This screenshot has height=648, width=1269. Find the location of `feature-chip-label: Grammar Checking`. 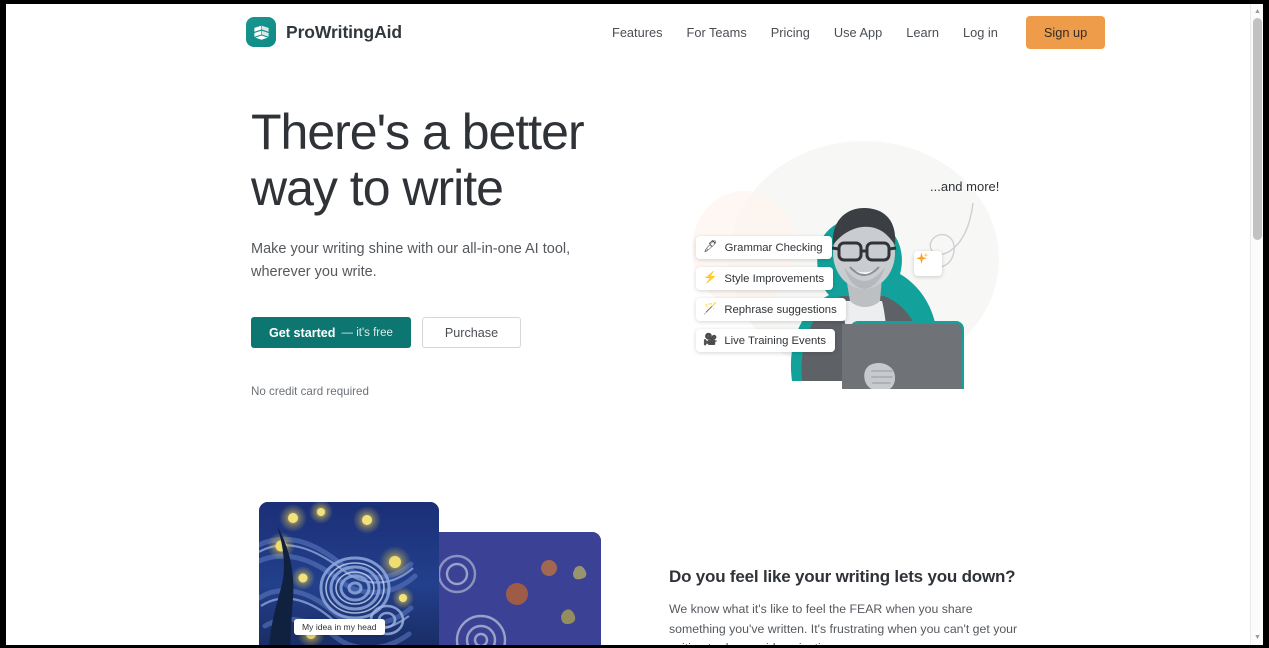

feature-chip-label: Grammar Checking is located at coordinates (773, 247).